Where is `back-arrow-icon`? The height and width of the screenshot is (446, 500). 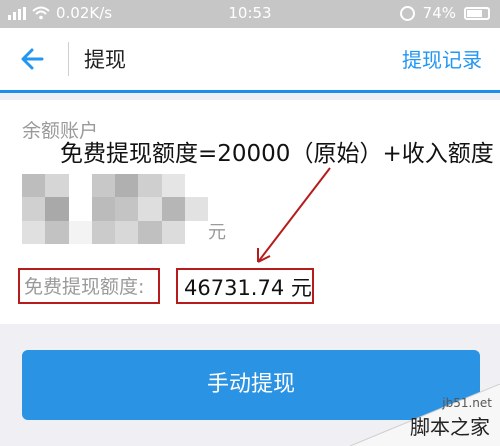
back-arrow-icon is located at coordinates (33, 59).